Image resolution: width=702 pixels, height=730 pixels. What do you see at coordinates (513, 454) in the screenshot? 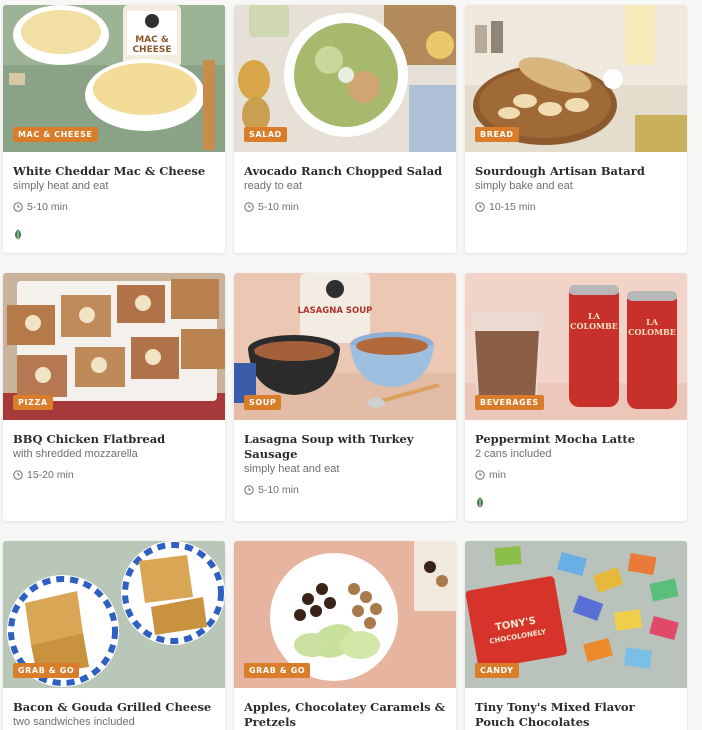
I see `product-subtitle: 2 cans included` at bounding box center [513, 454].